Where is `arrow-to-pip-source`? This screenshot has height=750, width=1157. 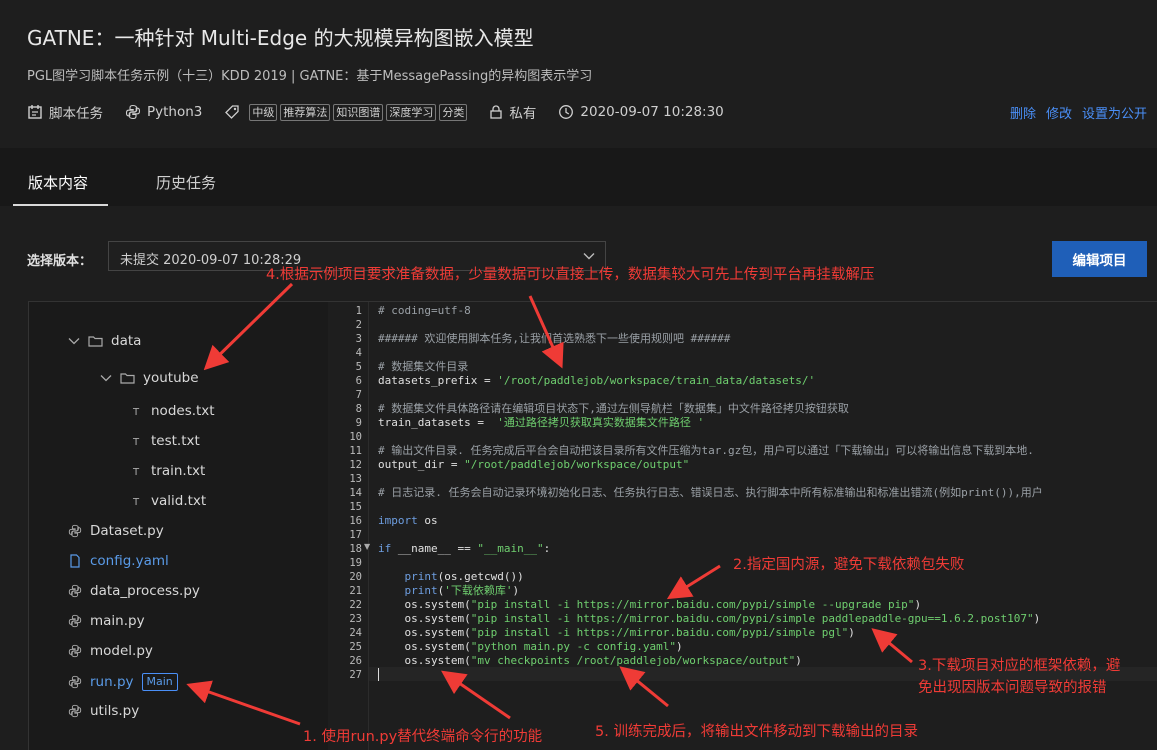 arrow-to-pip-source is located at coordinates (693, 582).